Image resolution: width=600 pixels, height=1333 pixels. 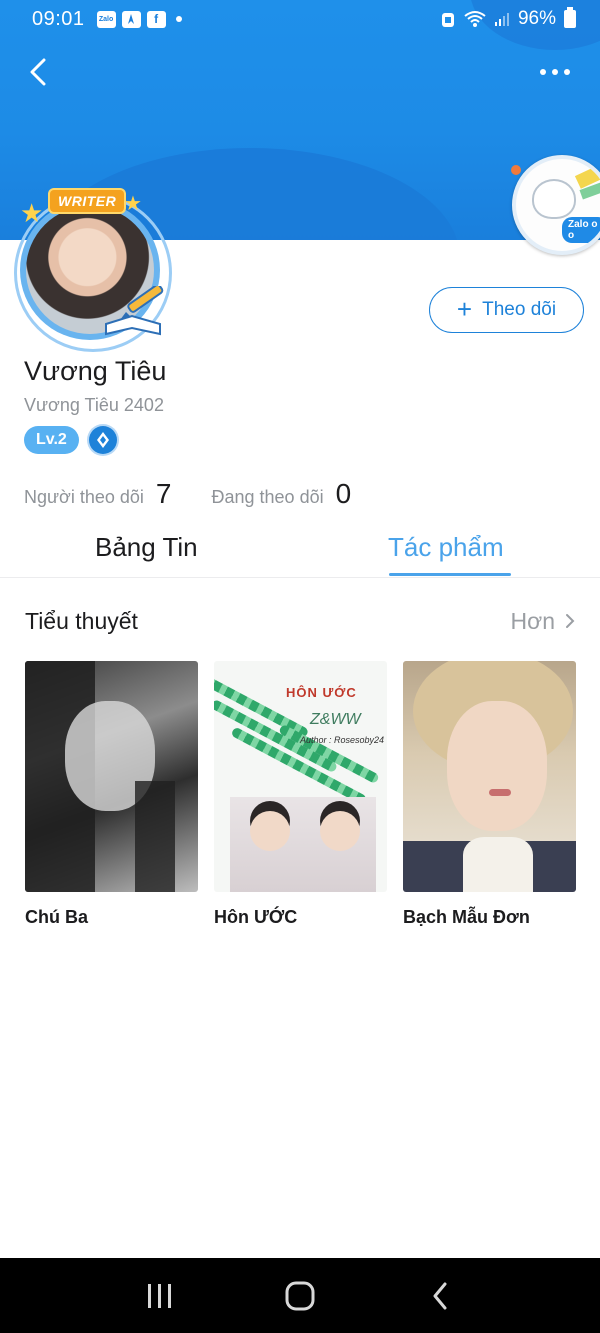 I want to click on follow-button-label: Theo dõi, so click(x=519, y=309).